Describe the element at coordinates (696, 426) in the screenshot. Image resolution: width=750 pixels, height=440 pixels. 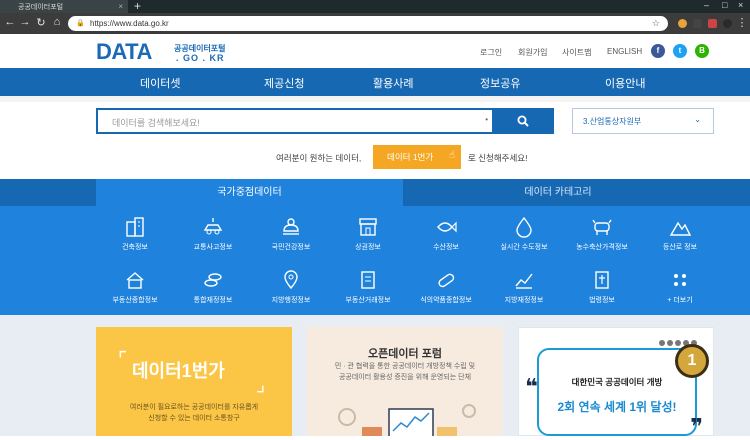
I see `close-quote-icon: ❞` at that location.